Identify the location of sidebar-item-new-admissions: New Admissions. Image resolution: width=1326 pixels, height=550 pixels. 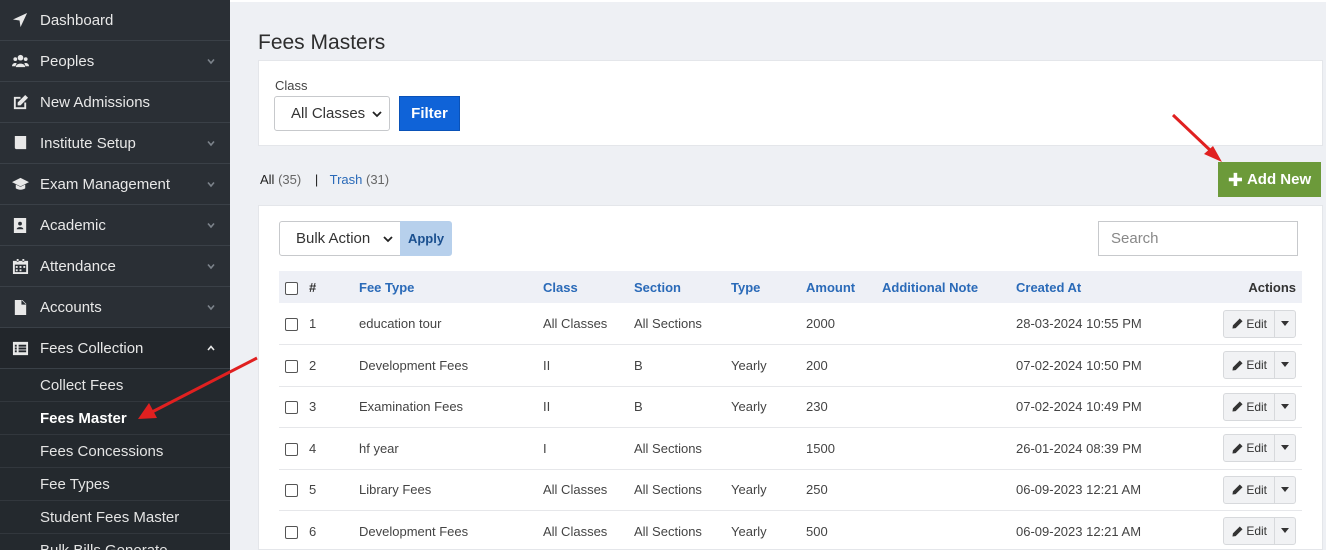
(115, 102).